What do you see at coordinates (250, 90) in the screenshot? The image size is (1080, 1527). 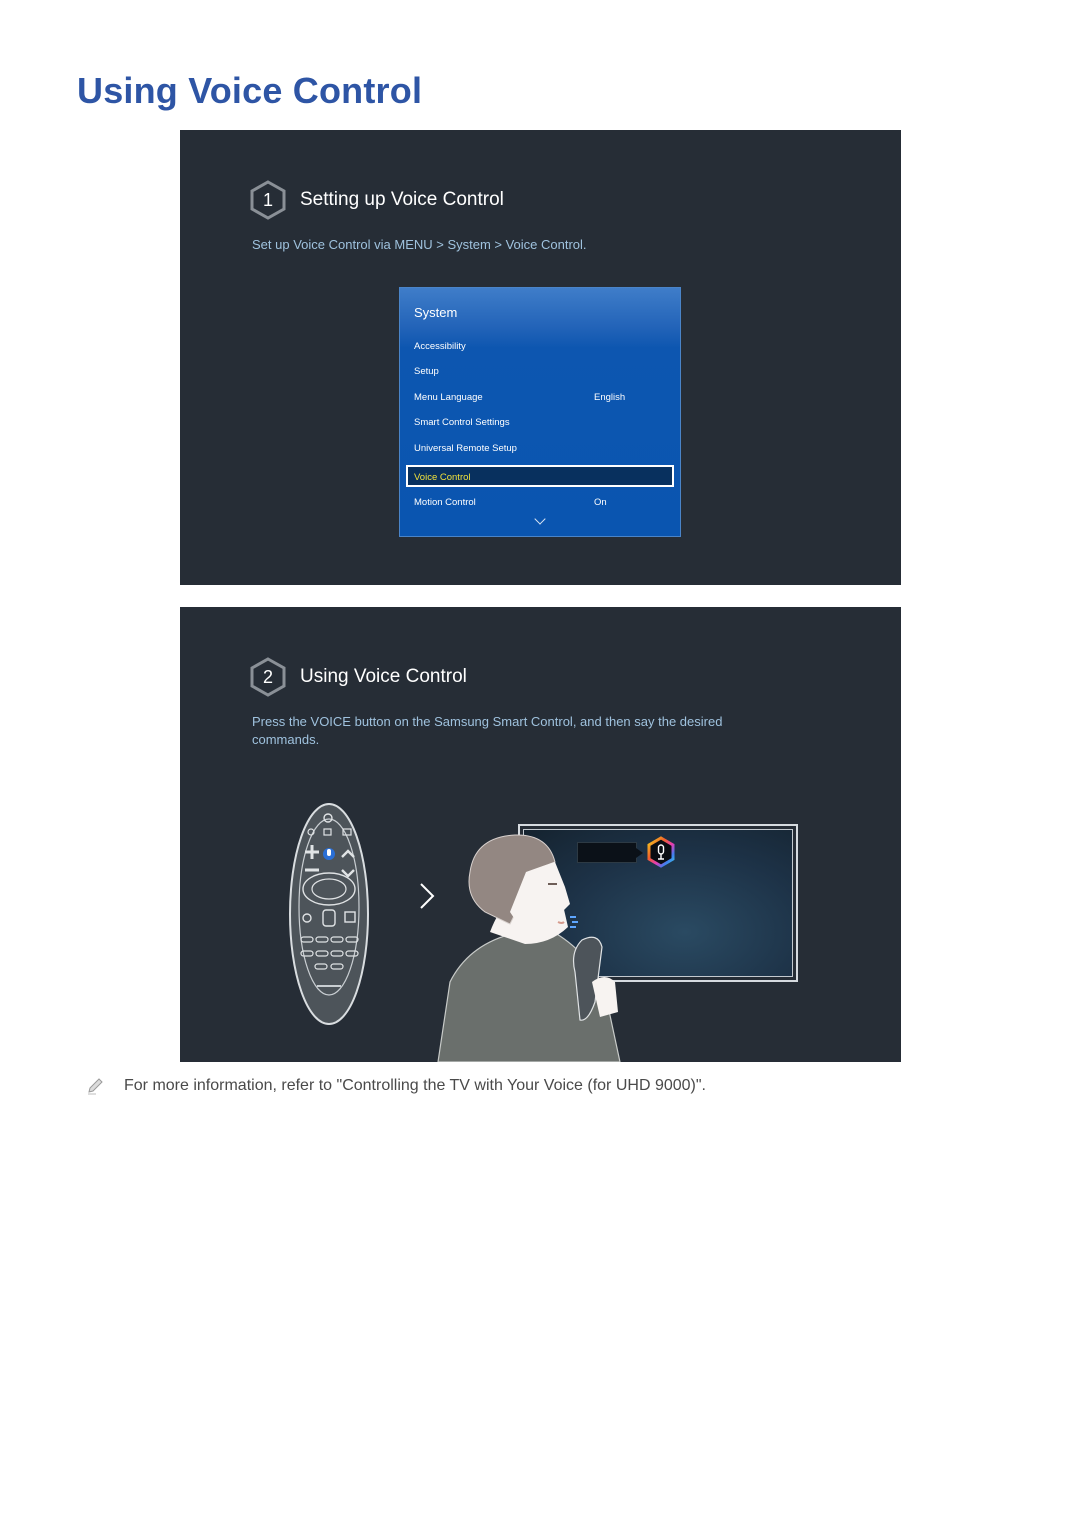 I see `page-title: Using Voice Control` at bounding box center [250, 90].